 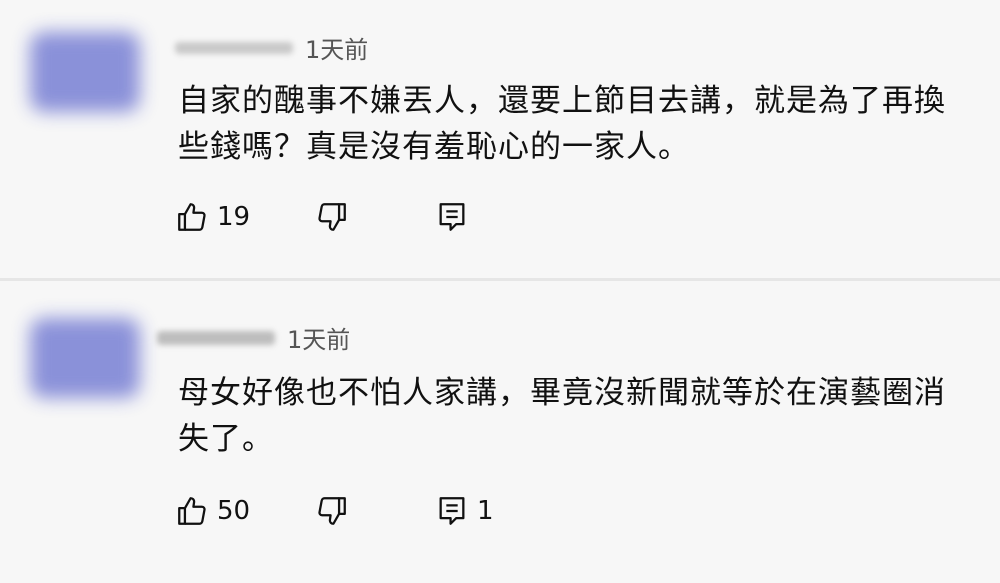 I want to click on reply-button, so click(x=456, y=217).